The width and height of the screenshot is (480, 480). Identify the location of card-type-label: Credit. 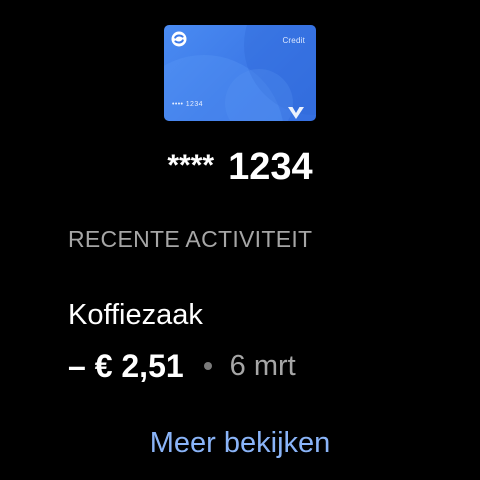
(293, 40).